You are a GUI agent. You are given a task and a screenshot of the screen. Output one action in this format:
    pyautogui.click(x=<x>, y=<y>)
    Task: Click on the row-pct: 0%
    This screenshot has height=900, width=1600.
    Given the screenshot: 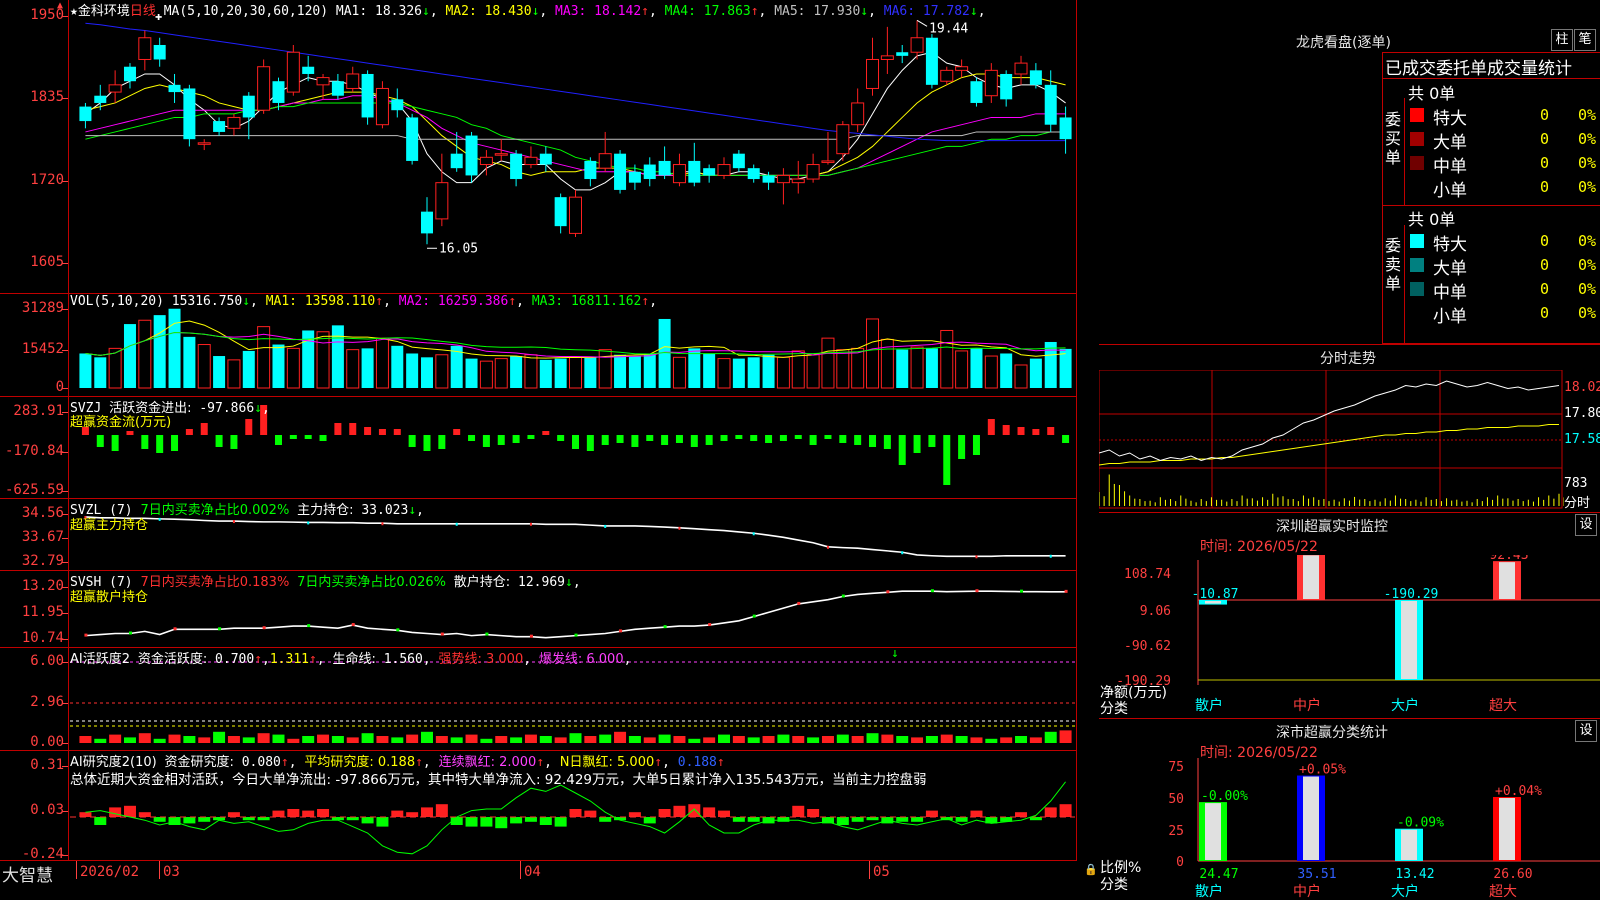 What is the action you would take?
    pyautogui.click(x=1587, y=313)
    